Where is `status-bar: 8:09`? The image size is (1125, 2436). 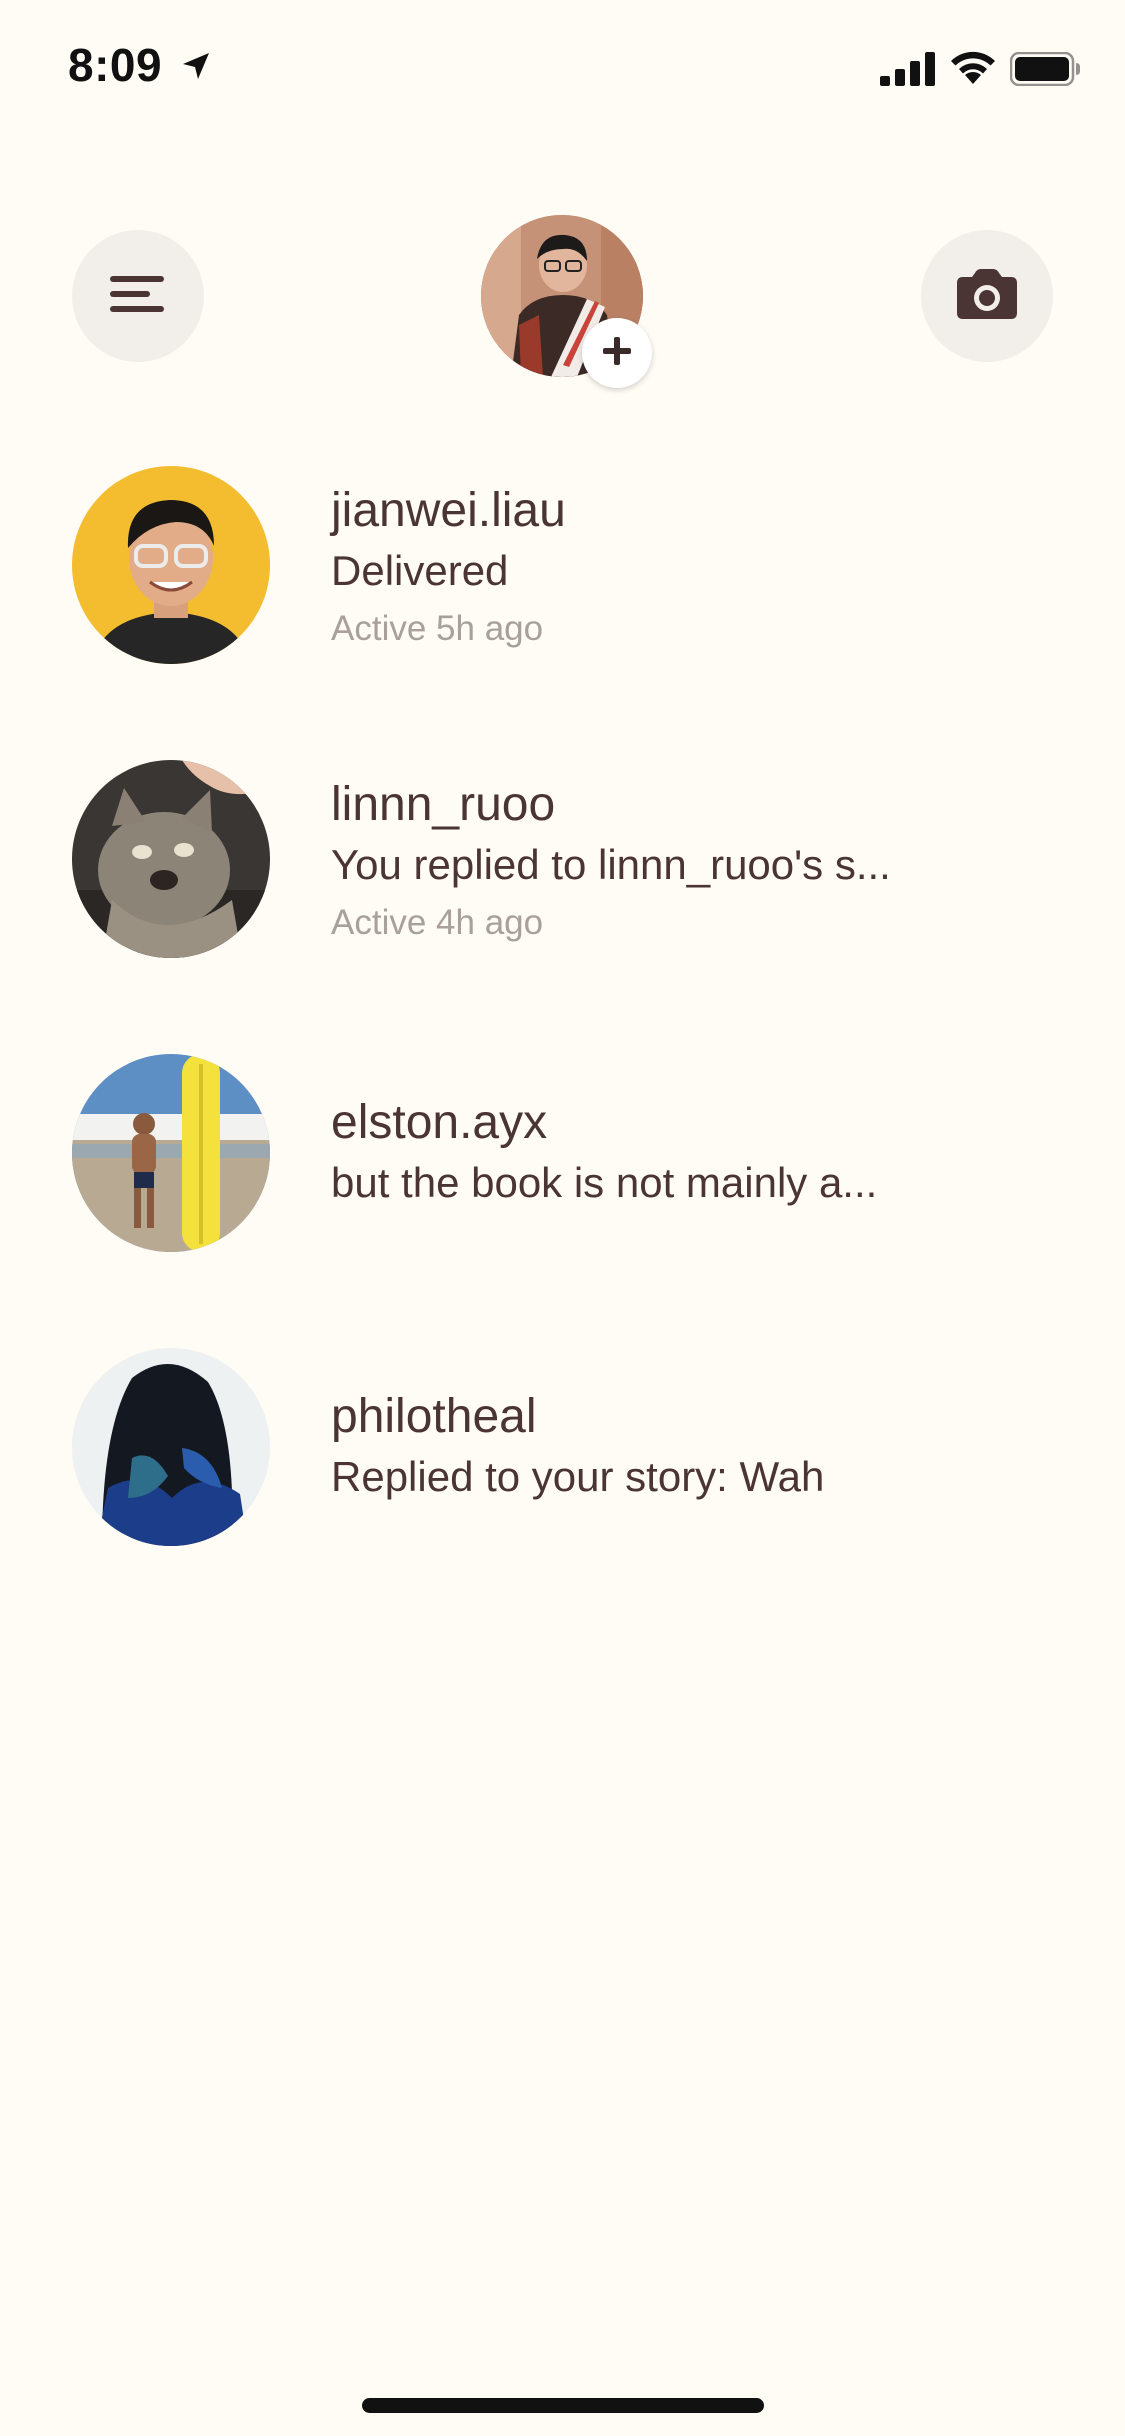
status-bar: 8:09 is located at coordinates (562, 70).